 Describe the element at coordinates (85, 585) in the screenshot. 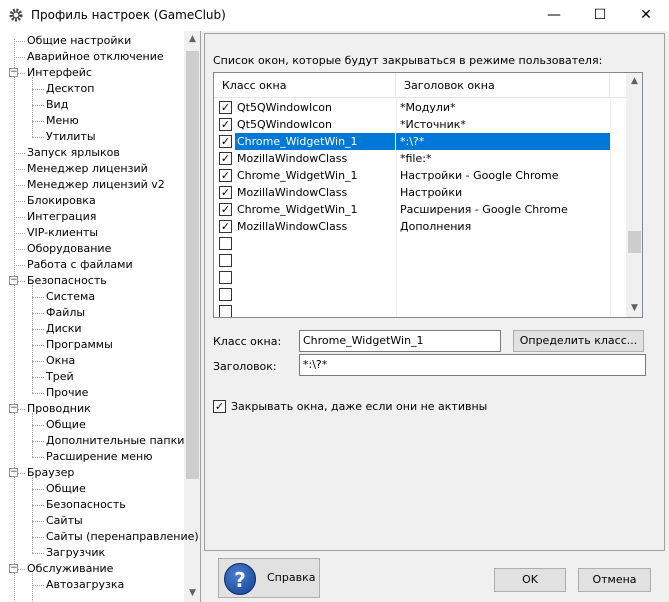

I see `tree-item: Автозагрузка` at that location.